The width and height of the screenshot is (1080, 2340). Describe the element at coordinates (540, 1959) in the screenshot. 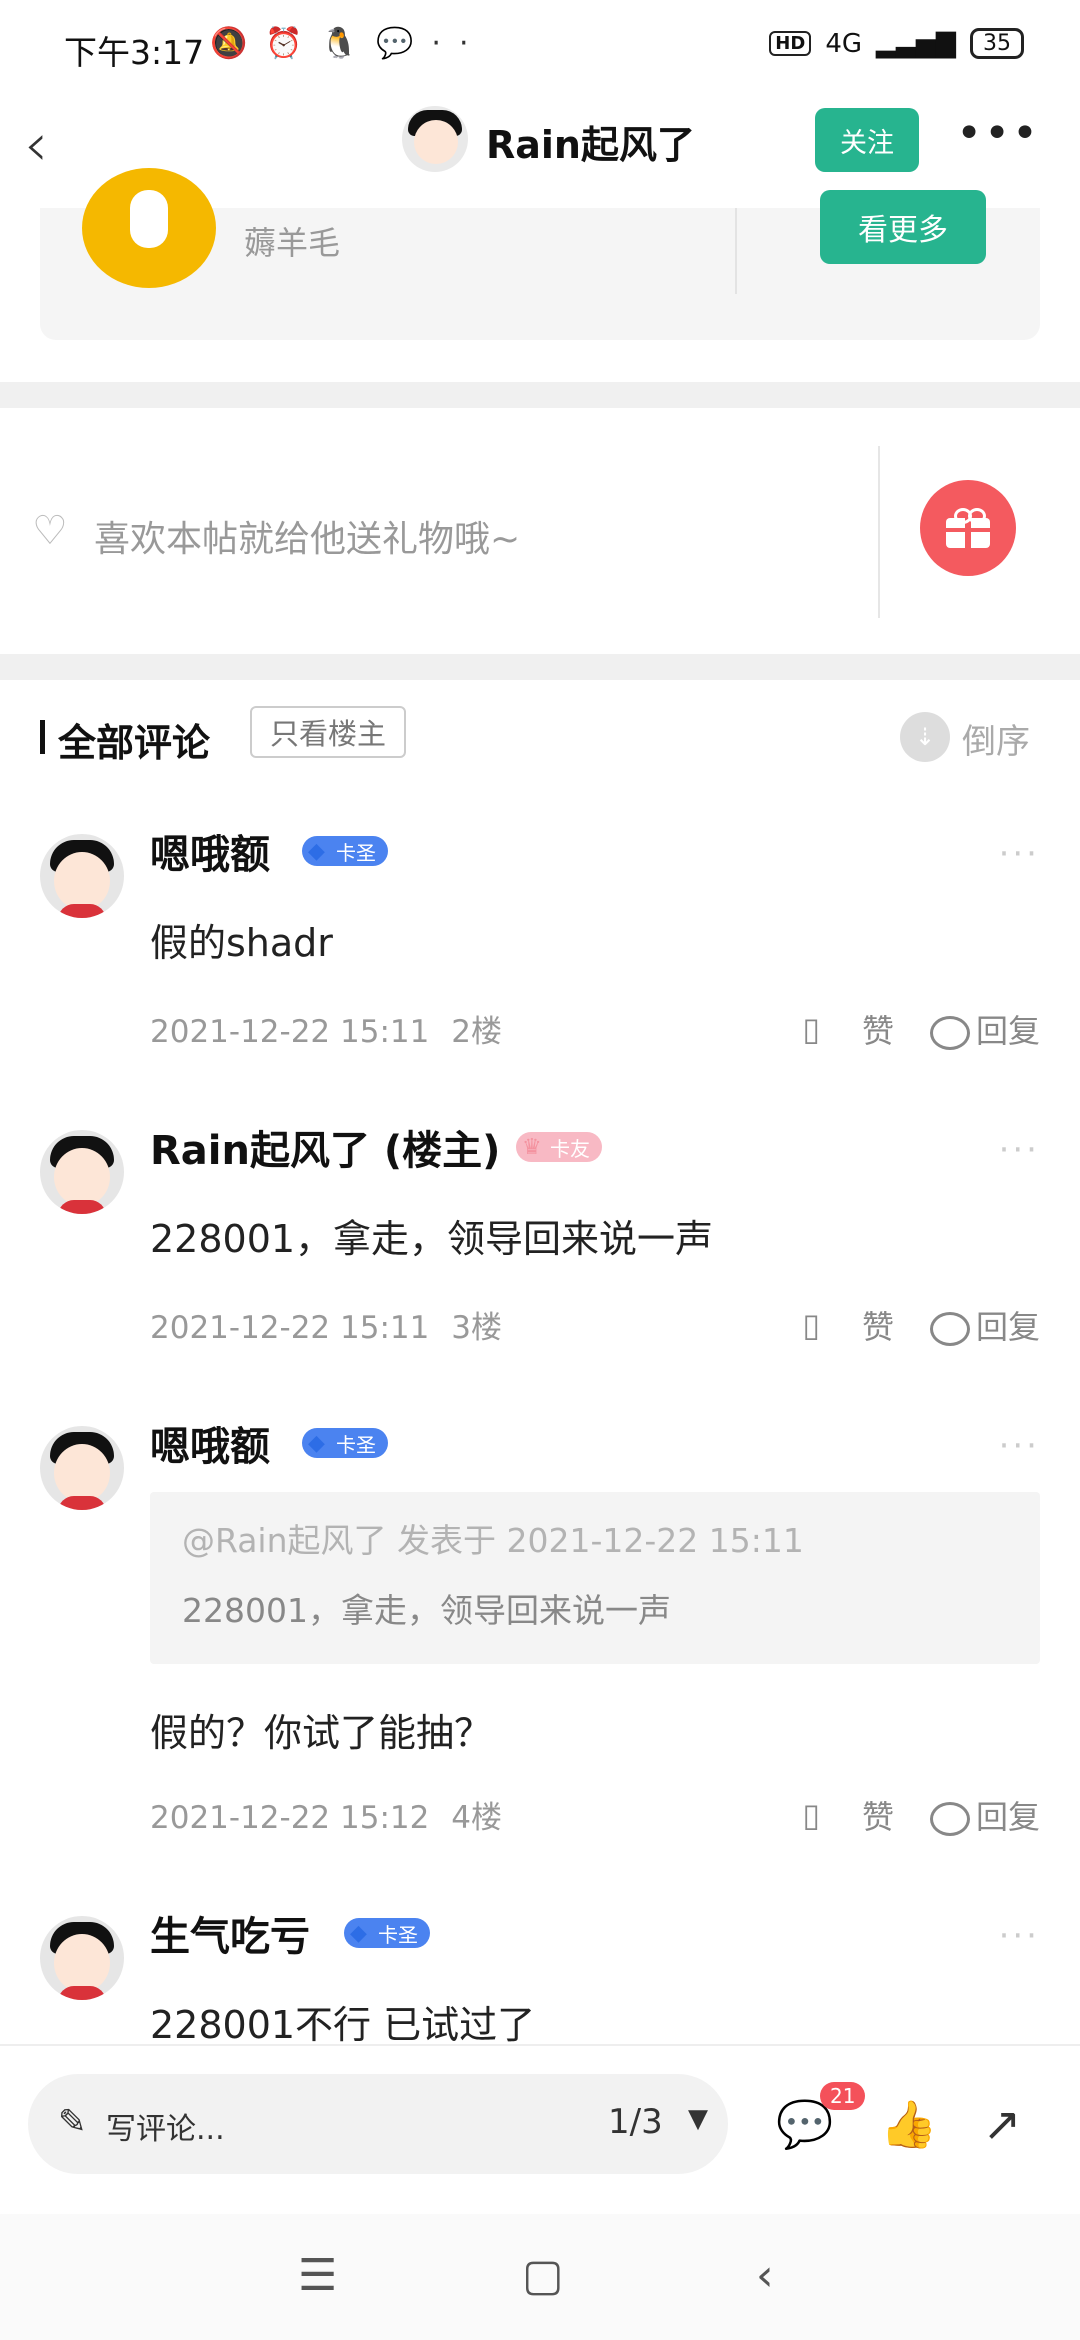

I see `comment-item: 生气吃亏 ◆ 卡圣 ··· 228001不行 已试过了` at that location.